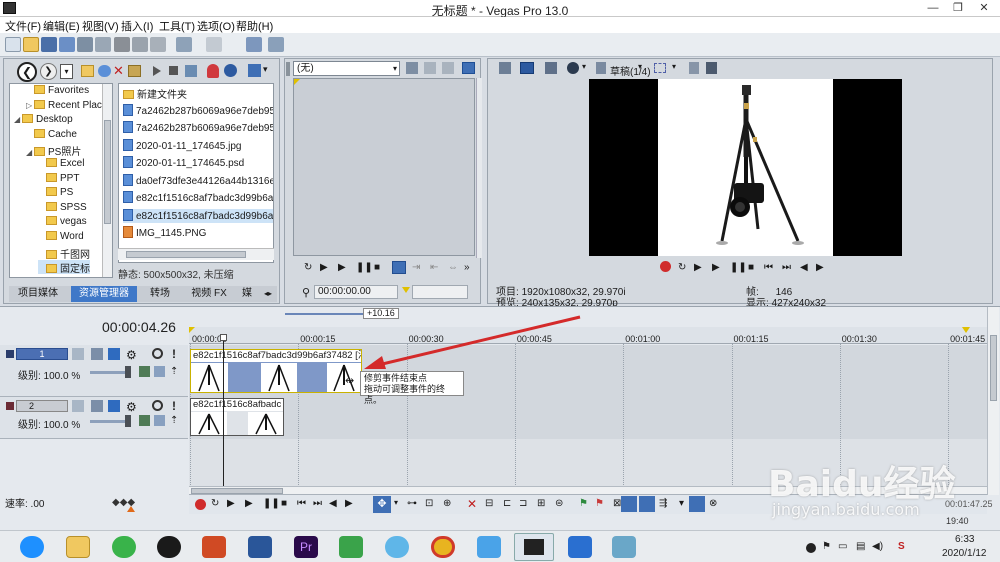 This screenshot has height=562, width=1000. I want to click on trim-icon: ⊟, so click(489, 503).